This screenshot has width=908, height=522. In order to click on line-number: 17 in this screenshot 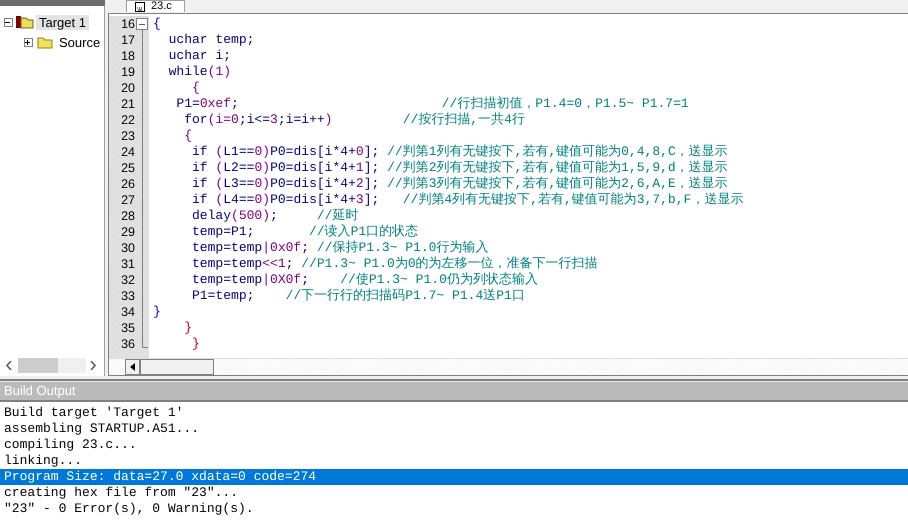, I will do `click(127, 40)`.